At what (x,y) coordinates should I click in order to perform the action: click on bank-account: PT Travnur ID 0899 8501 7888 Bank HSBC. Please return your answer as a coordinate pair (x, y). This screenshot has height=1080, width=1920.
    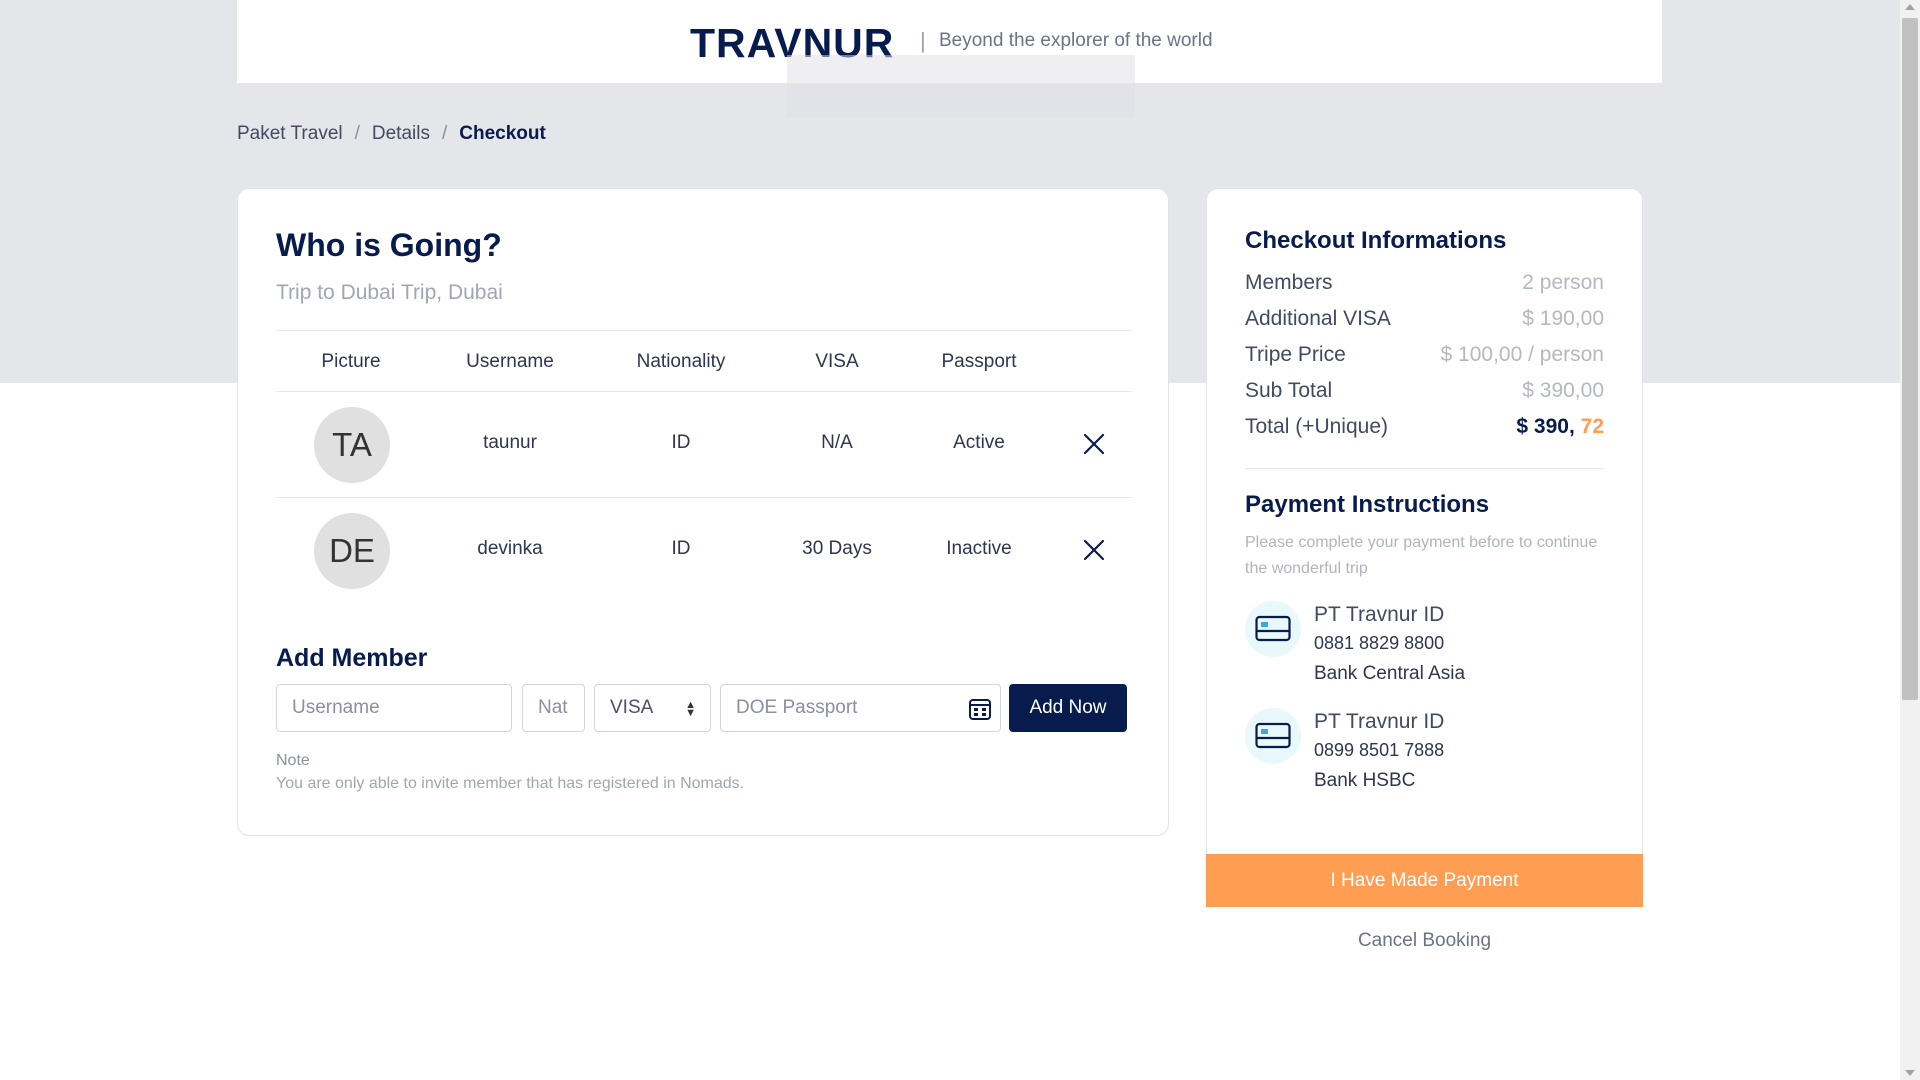
    Looking at the image, I should click on (1435, 753).